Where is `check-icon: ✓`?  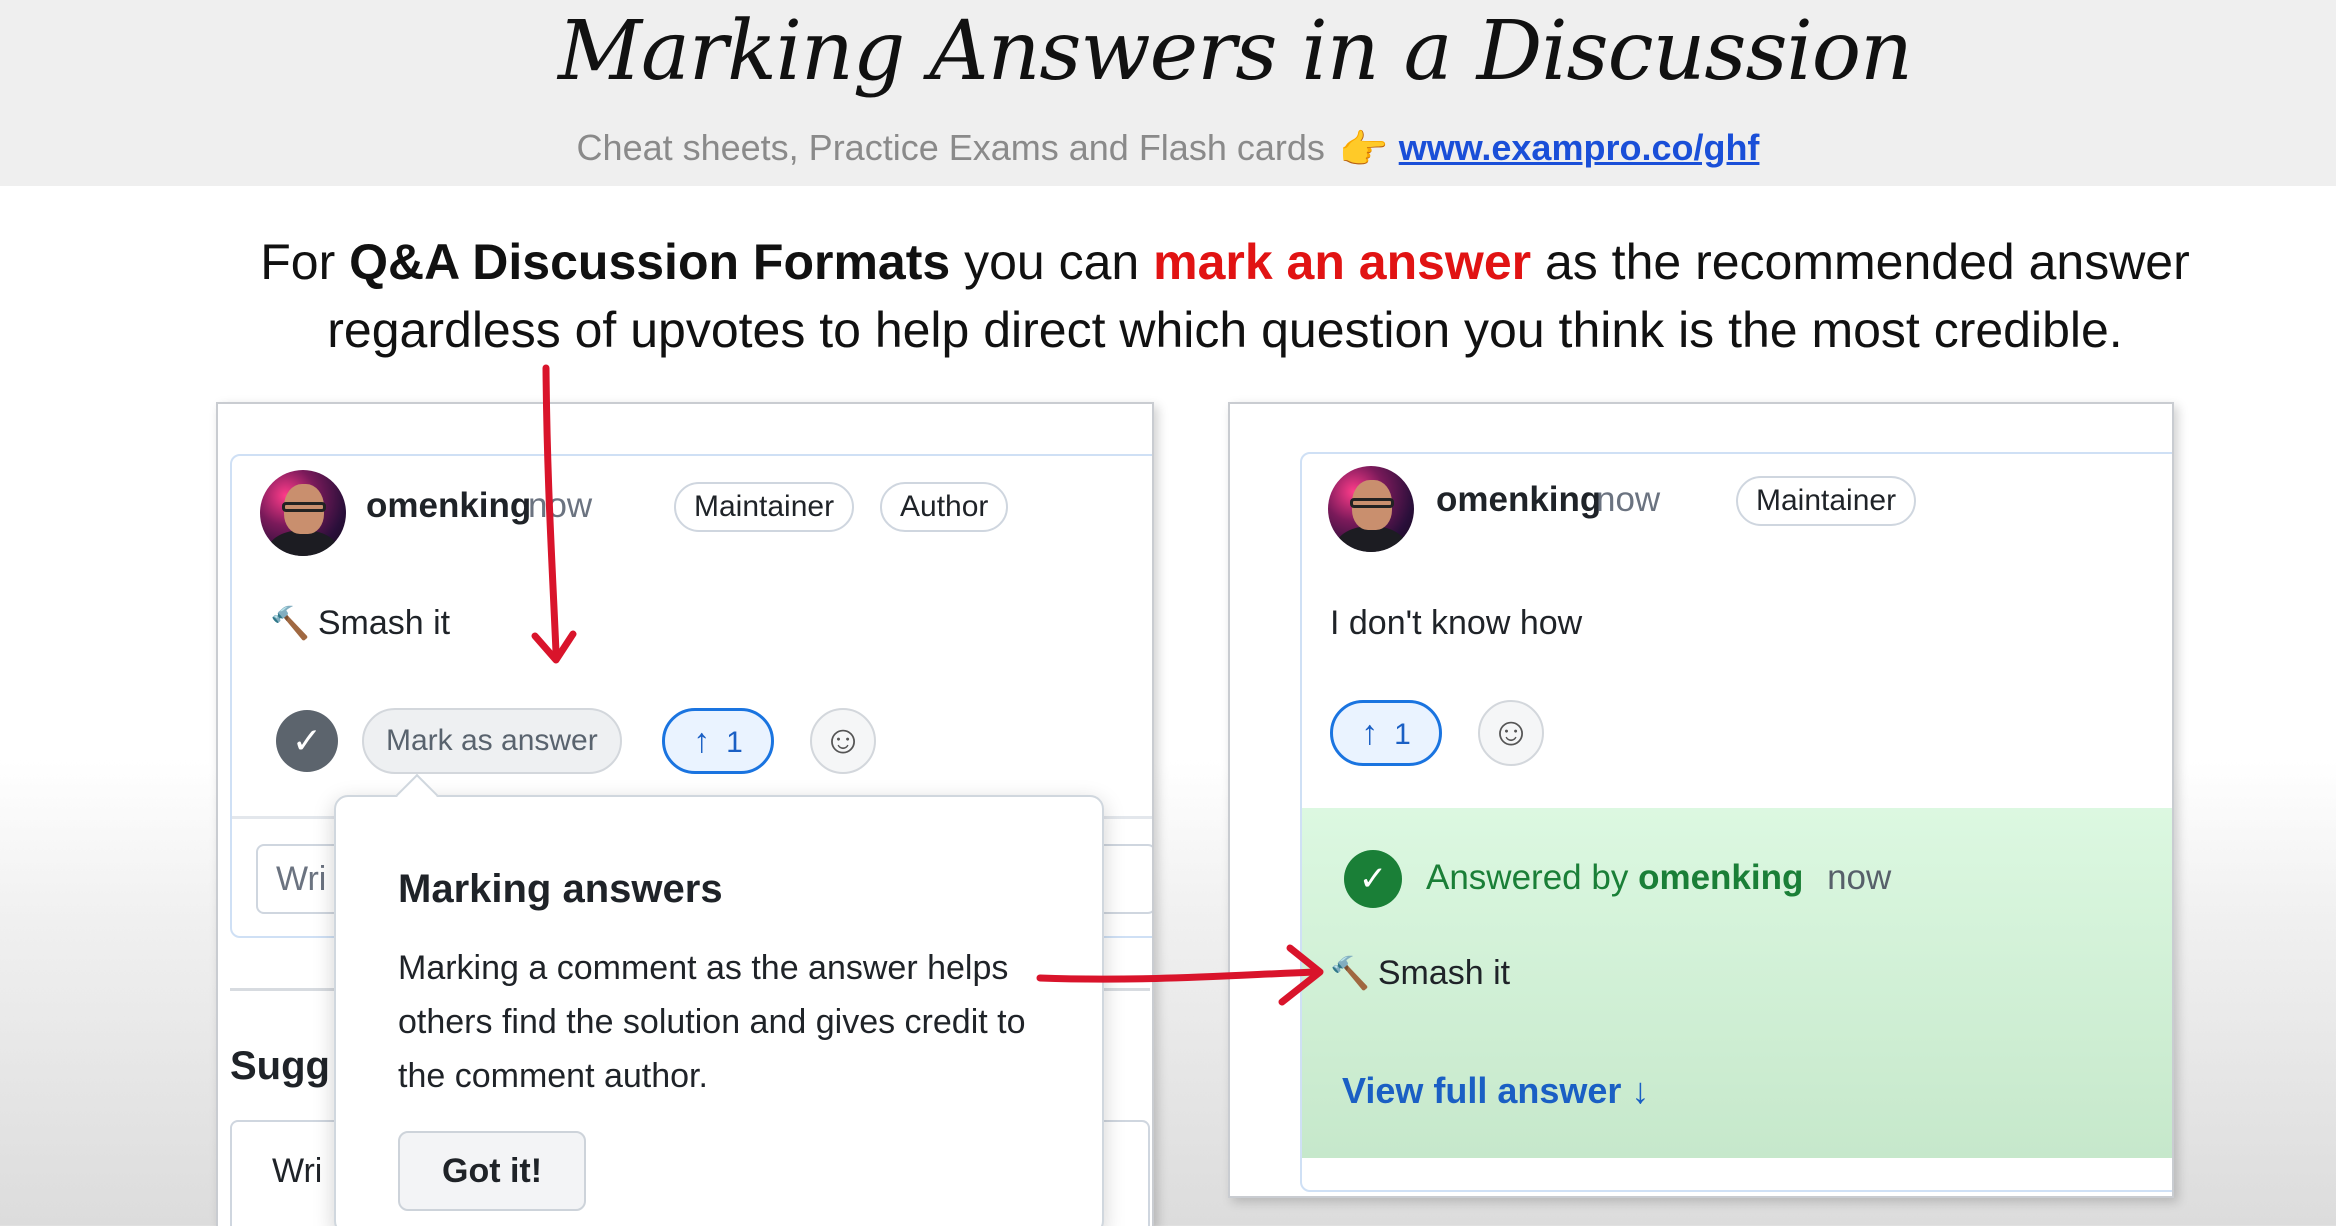
check-icon: ✓ is located at coordinates (307, 741).